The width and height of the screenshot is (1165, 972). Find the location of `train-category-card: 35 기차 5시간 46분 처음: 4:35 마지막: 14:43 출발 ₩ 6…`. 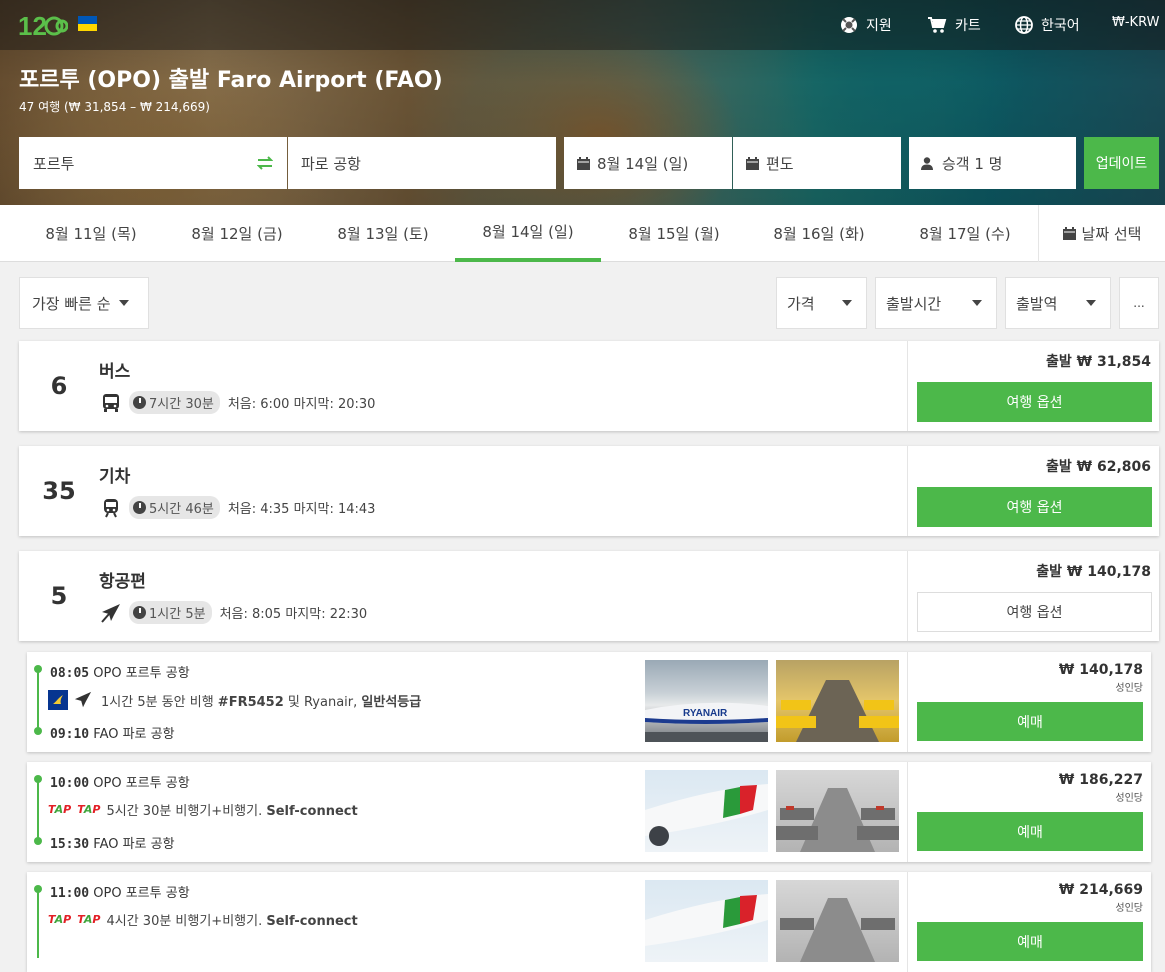

train-category-card: 35 기차 5시간 46분 처음: 4:35 마지막: 14:43 출발 ₩ 6… is located at coordinates (589, 491).